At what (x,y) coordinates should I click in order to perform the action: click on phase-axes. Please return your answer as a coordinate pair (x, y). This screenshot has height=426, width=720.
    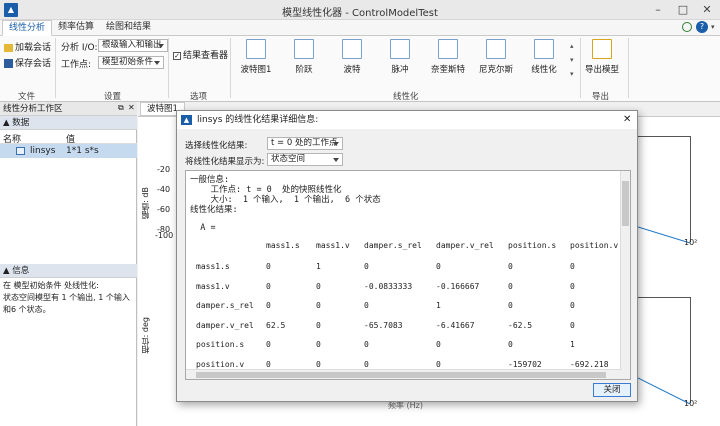
    Looking at the image, I should click on (664, 351).